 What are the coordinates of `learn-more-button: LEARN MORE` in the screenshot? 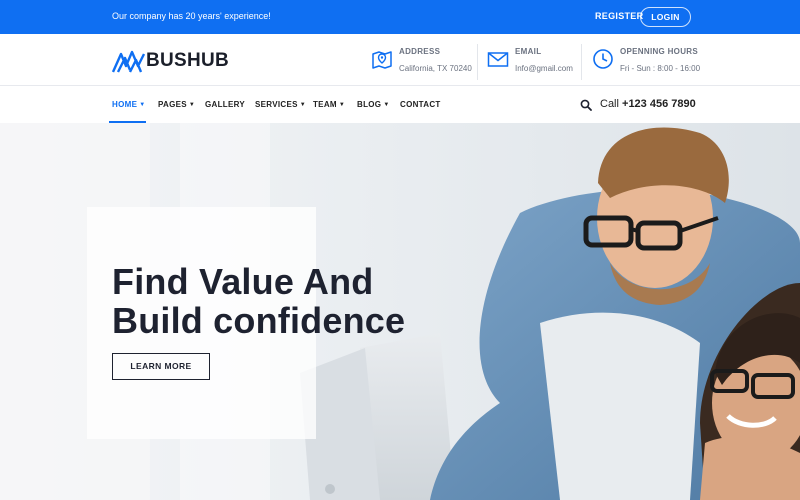 It's located at (161, 366).